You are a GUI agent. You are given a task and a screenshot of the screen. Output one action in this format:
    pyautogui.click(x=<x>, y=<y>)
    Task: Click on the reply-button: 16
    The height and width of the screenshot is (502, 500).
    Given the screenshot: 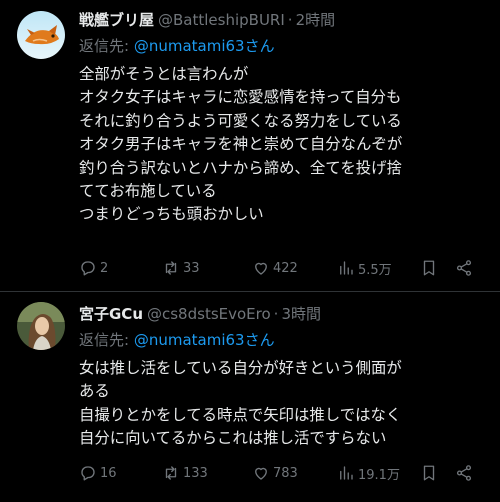 What is the action you would take?
    pyautogui.click(x=98, y=473)
    